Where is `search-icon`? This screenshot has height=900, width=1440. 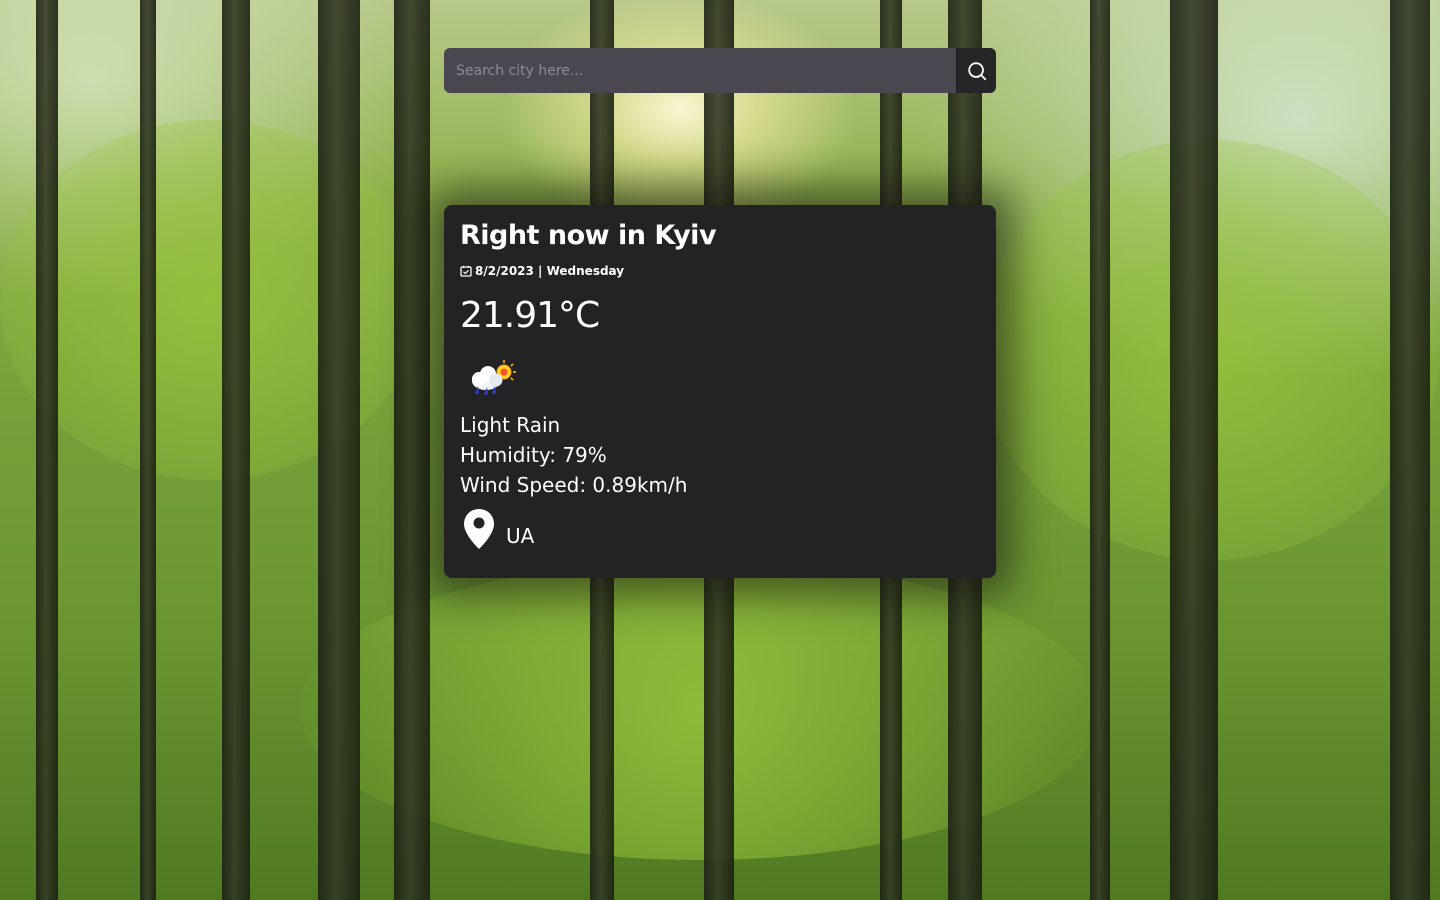 search-icon is located at coordinates (976, 70).